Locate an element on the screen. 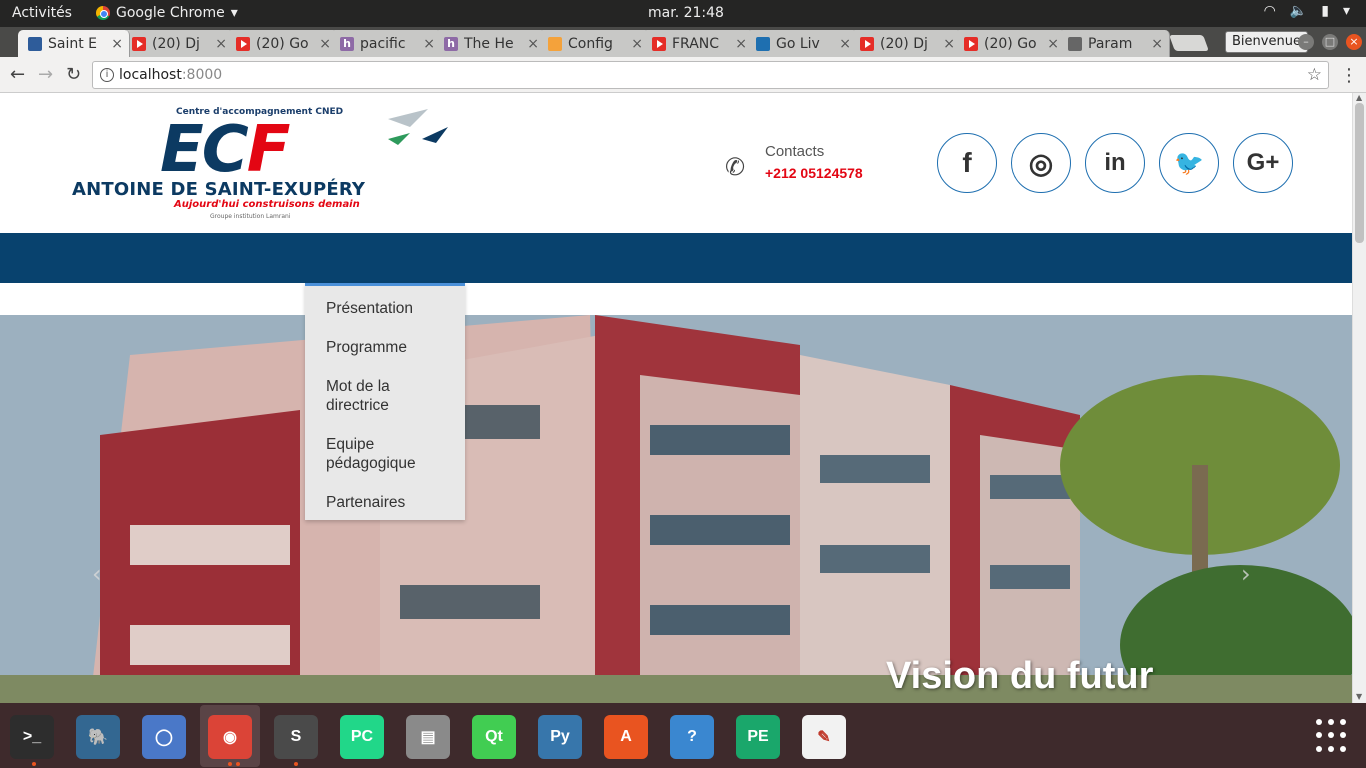  logo-letters: ECF is located at coordinates (225, 150).